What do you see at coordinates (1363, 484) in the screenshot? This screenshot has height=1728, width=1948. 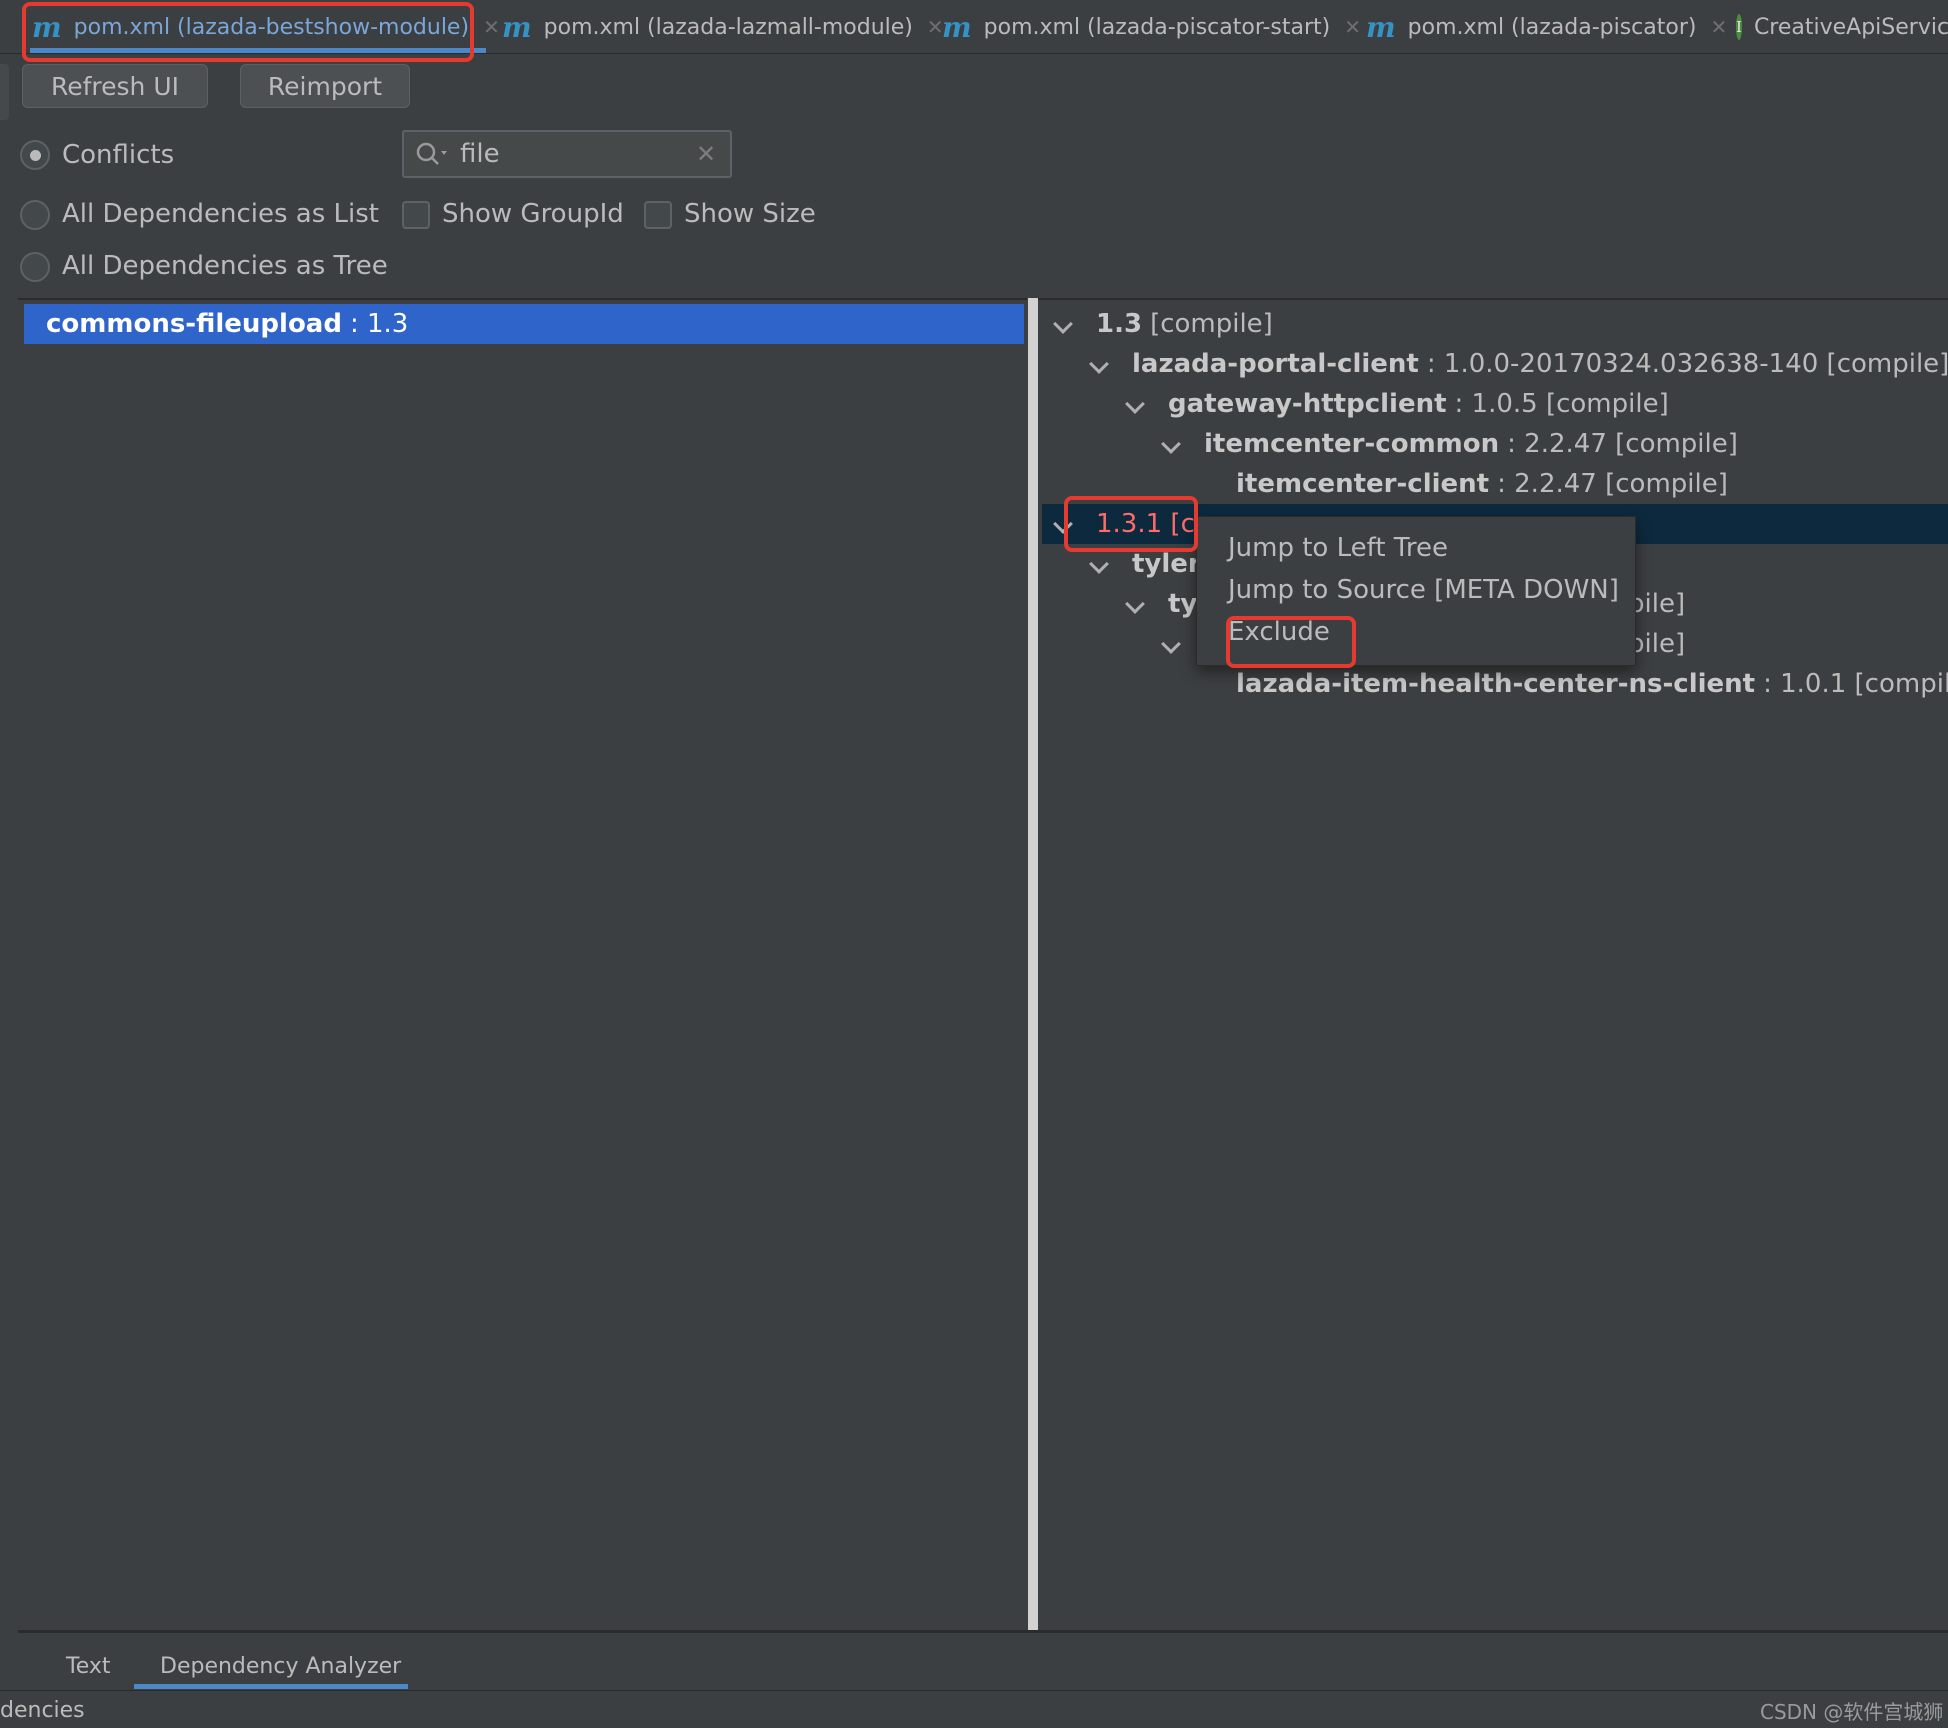 I see `tree-node-name: itemcenter-client` at bounding box center [1363, 484].